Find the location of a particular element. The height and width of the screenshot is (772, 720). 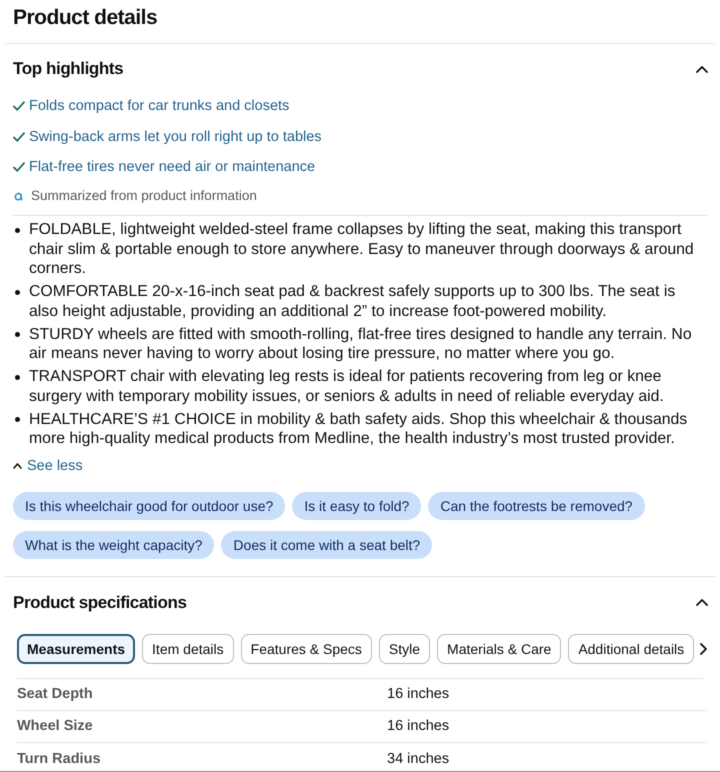

bullet-text: COMFORTABLE 20-x-16-inch seat pad & backrest safely supports up to 300 lbs. The seat is also height adjustable, providing an additional 2” to increase foot-powered mobility. is located at coordinates (352, 301).